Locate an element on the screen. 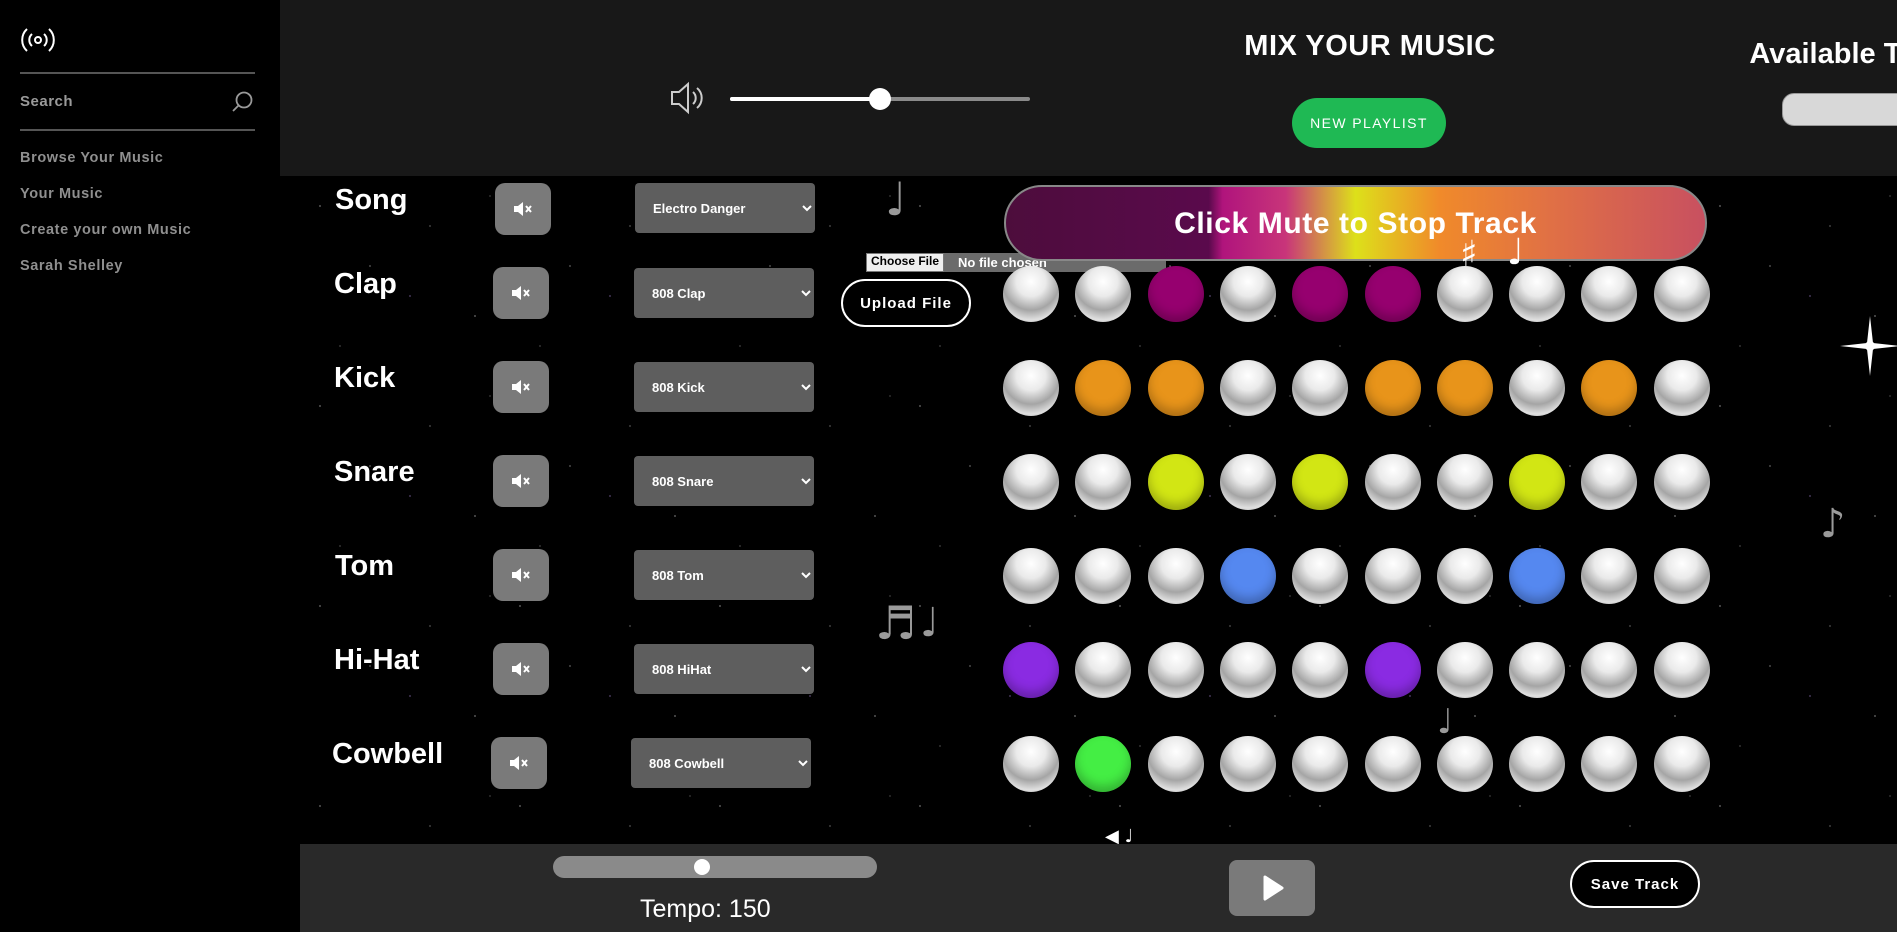  divider is located at coordinates (137, 73).